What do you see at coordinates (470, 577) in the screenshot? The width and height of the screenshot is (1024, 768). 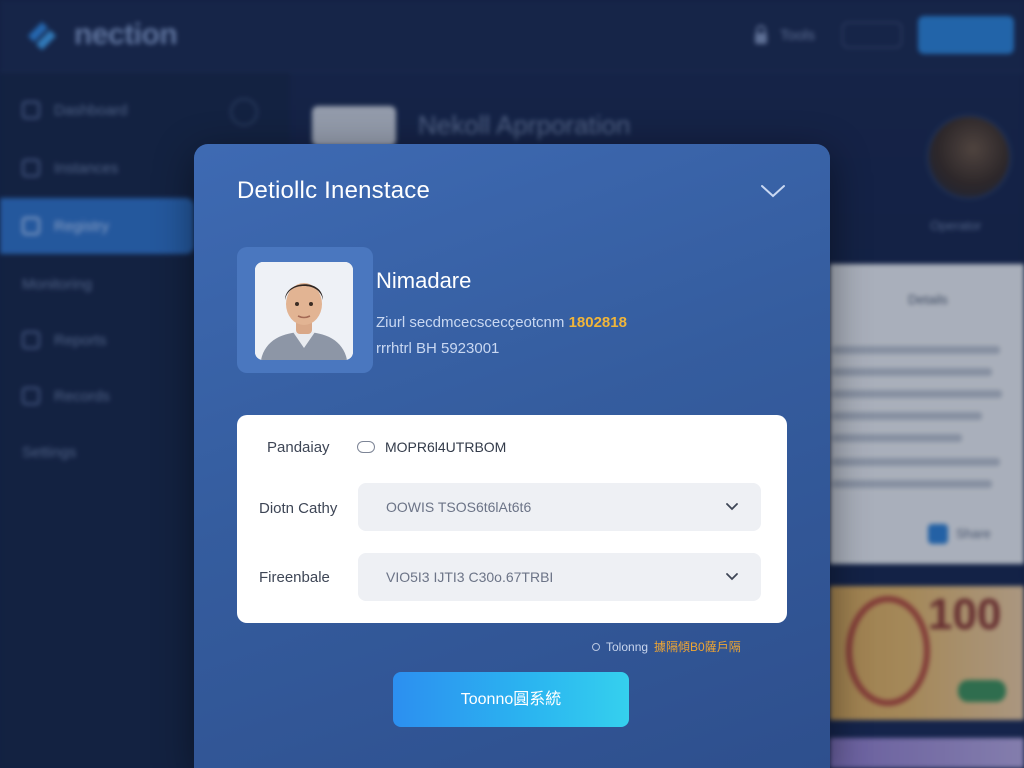 I see `select-value: VIO5I3 IJTI3 C30o.67TRBI` at bounding box center [470, 577].